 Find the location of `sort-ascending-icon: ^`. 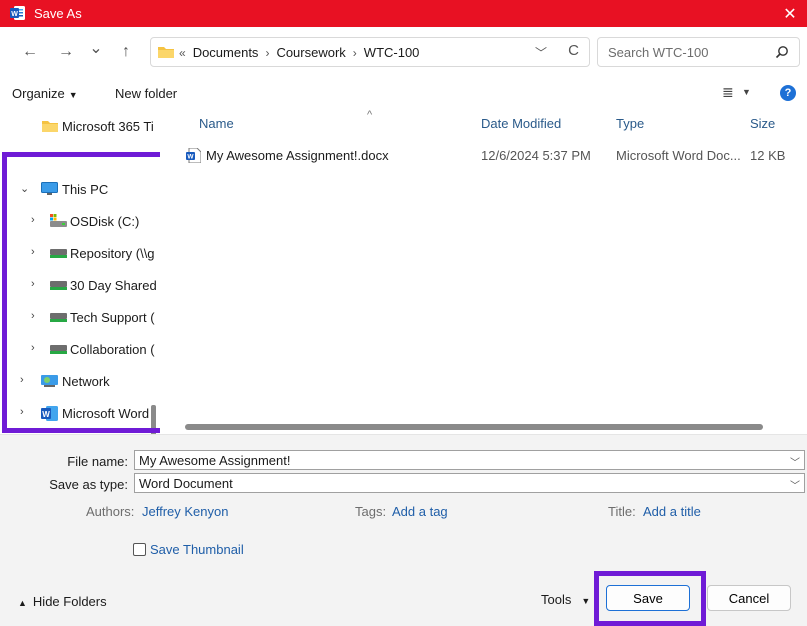

sort-ascending-icon: ^ is located at coordinates (370, 115).